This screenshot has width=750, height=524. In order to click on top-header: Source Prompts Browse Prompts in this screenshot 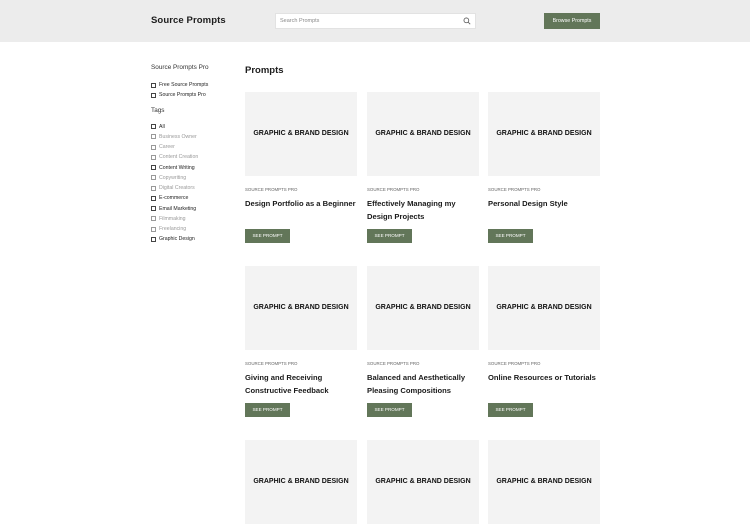, I will do `click(375, 21)`.